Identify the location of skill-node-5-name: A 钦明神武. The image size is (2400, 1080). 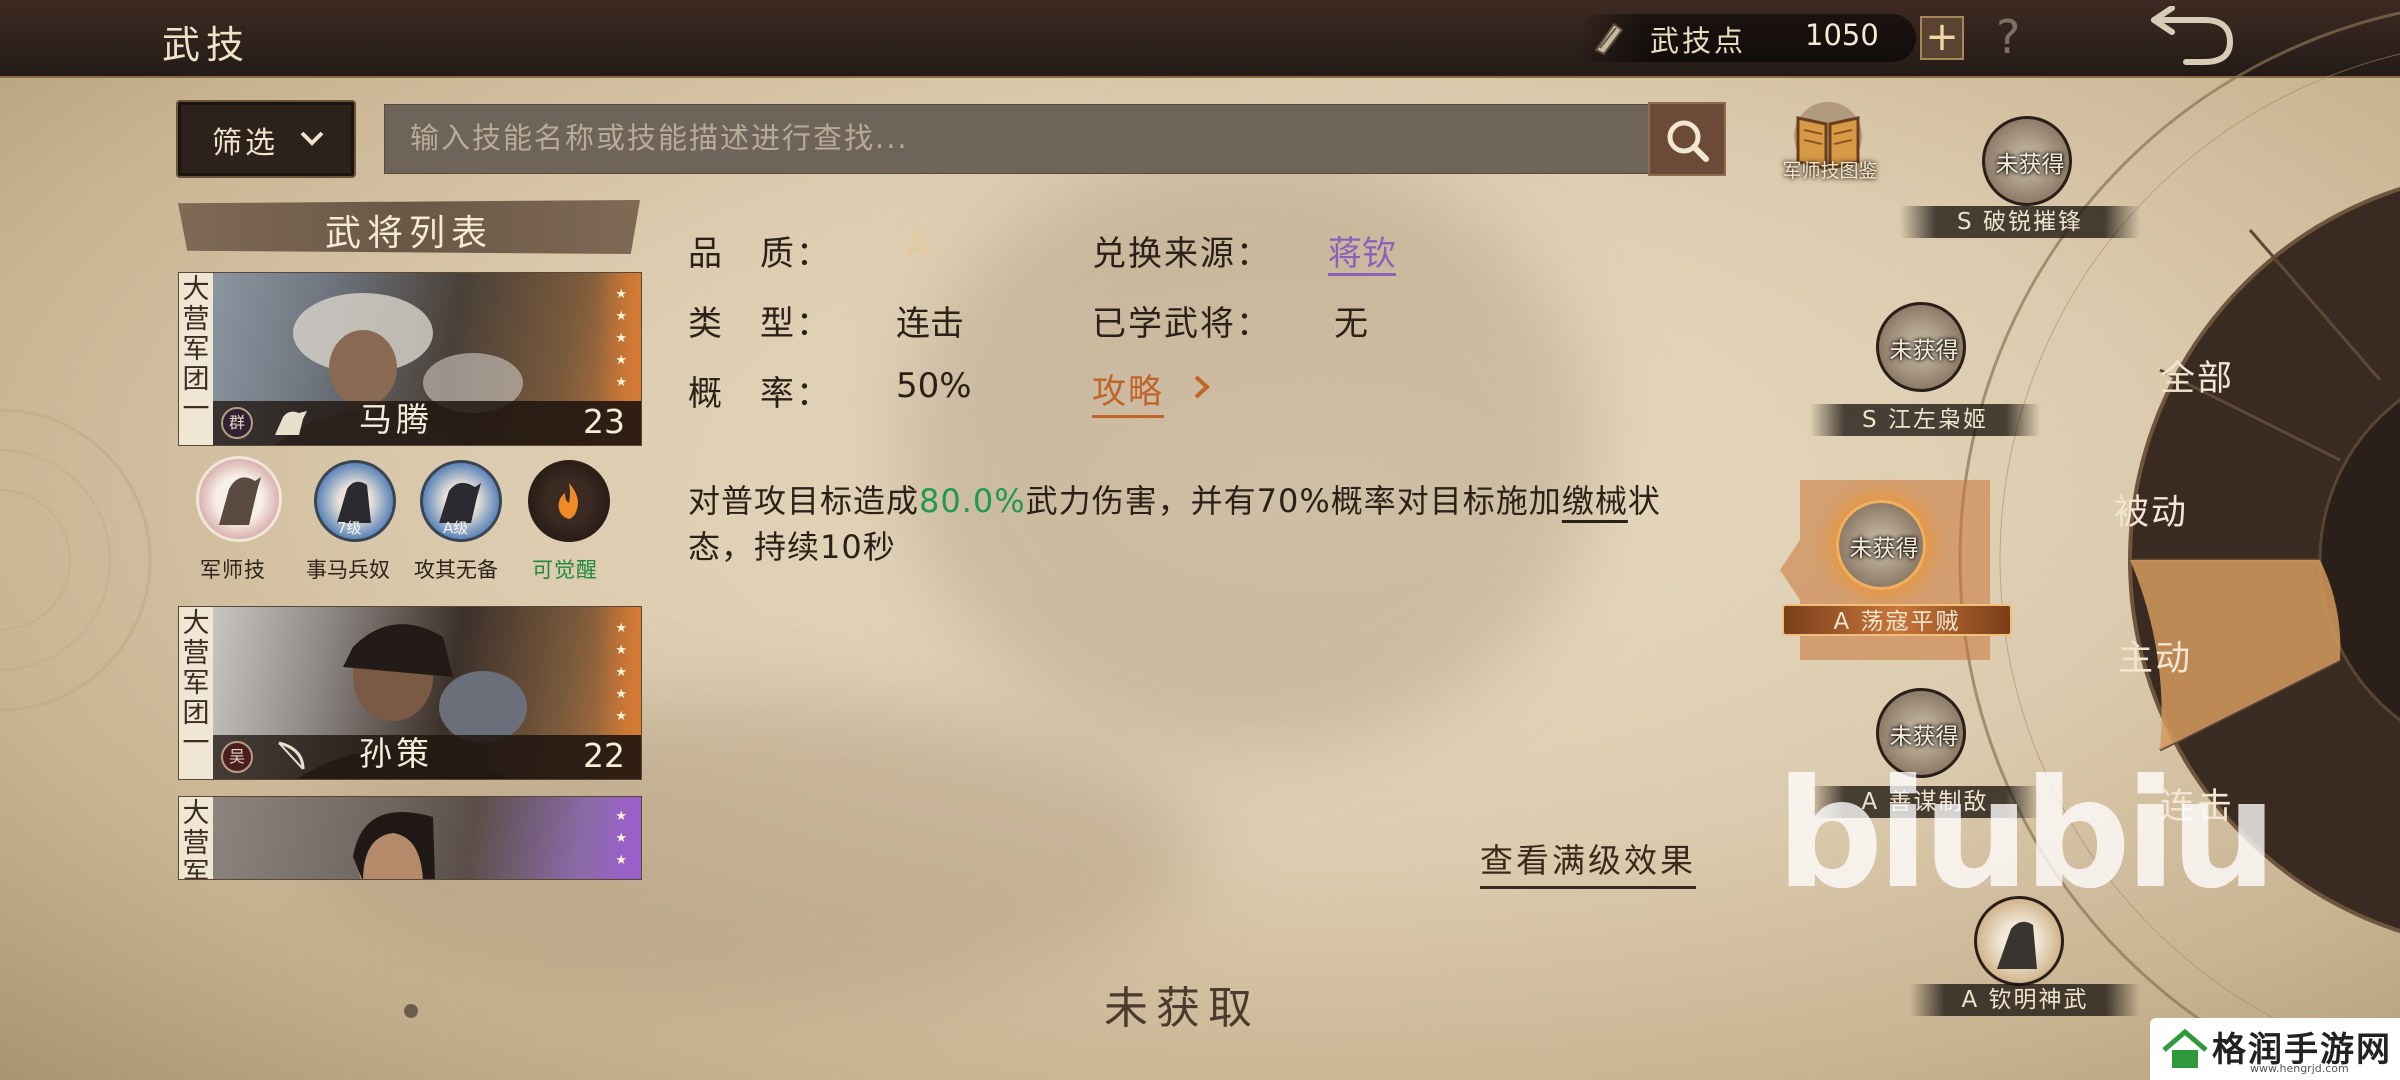
(2025, 1000).